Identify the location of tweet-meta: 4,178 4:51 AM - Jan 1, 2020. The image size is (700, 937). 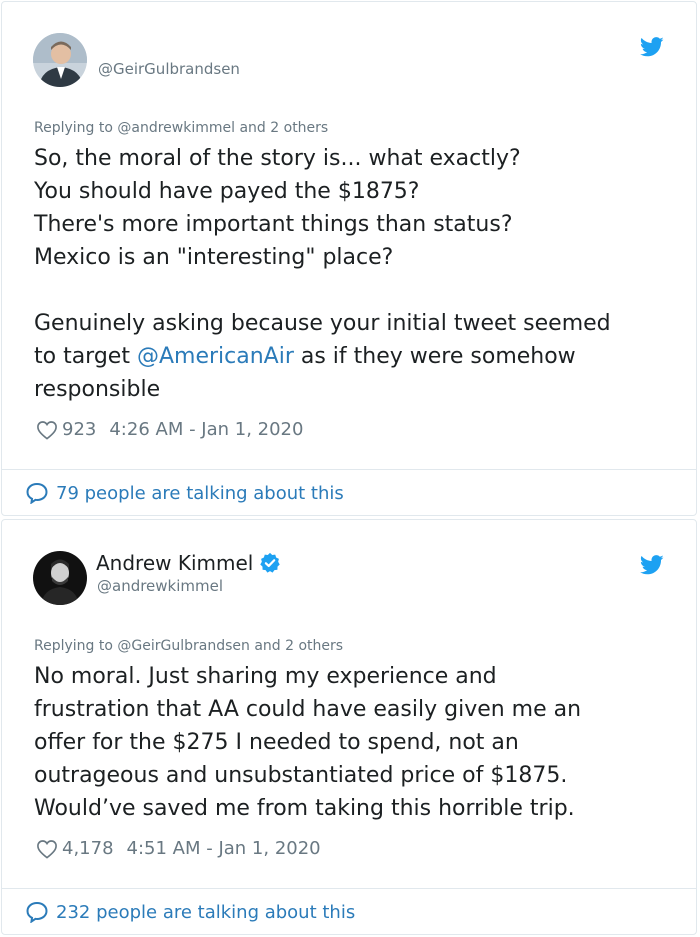
(178, 848).